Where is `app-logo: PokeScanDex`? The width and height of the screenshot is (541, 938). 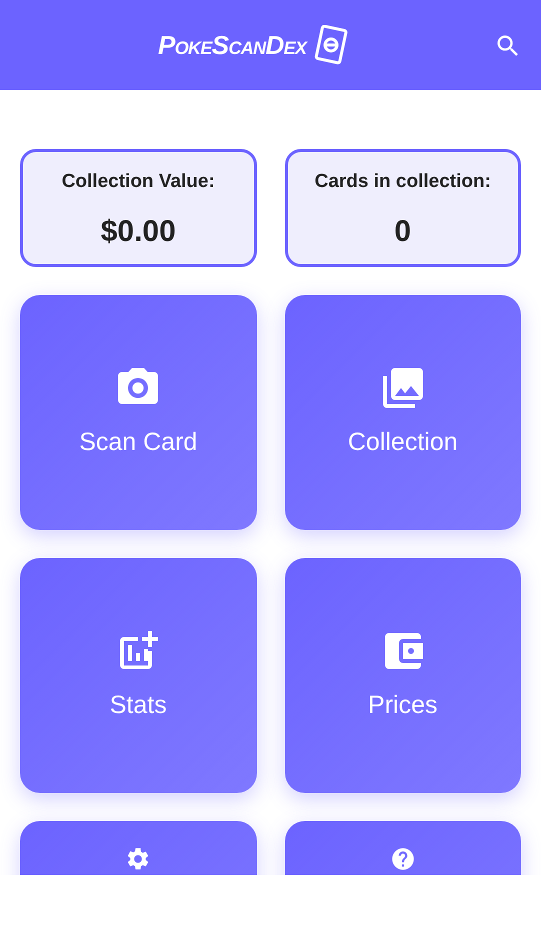
app-logo: PokeScanDex is located at coordinates (232, 45).